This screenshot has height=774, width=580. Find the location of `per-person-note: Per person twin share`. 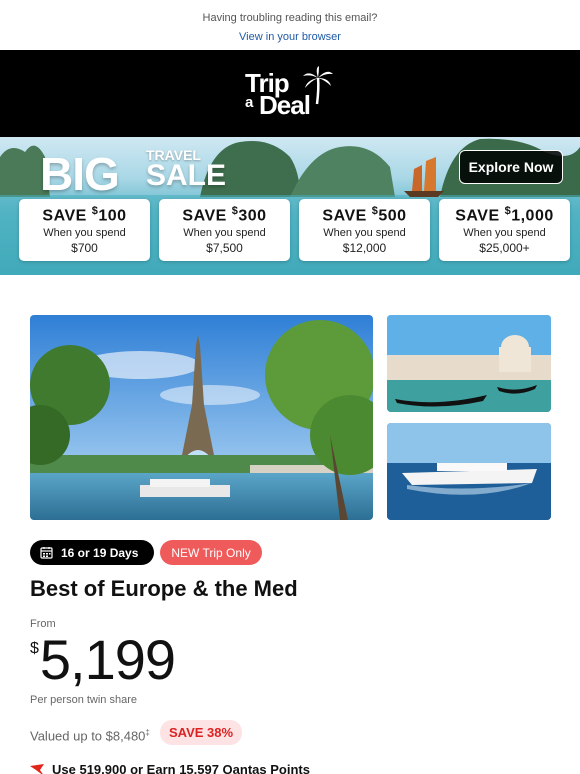

per-person-note: Per person twin share is located at coordinates (83, 700).